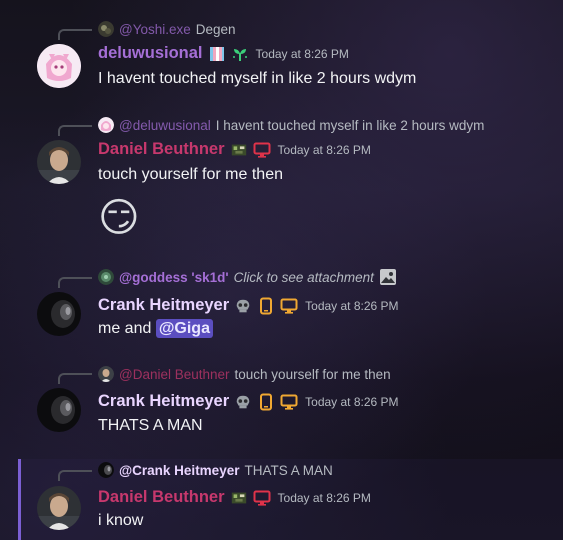  Describe the element at coordinates (184, 328) in the screenshot. I see `user-mention: @Giga` at that location.